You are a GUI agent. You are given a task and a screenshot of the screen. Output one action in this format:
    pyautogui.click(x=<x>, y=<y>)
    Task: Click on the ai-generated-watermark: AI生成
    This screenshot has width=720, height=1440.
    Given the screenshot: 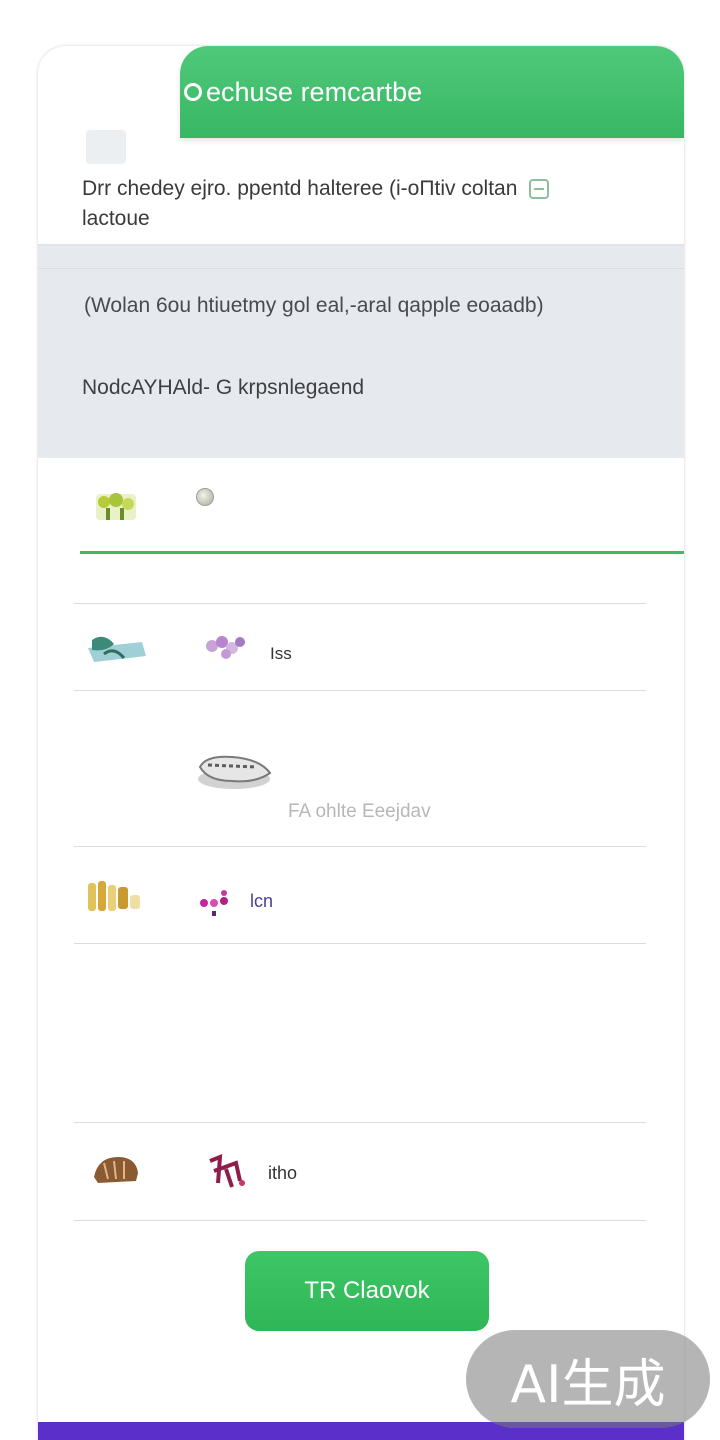 What is the action you would take?
    pyautogui.click(x=588, y=1379)
    